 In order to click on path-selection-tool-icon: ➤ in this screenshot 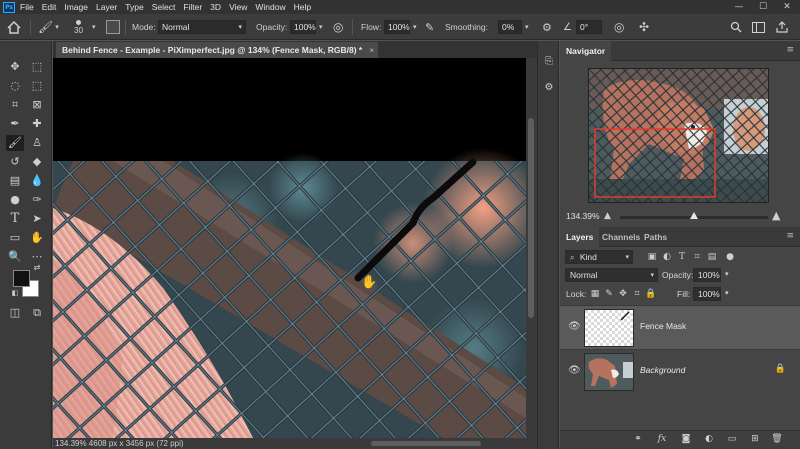, I will do `click(37, 219)`.